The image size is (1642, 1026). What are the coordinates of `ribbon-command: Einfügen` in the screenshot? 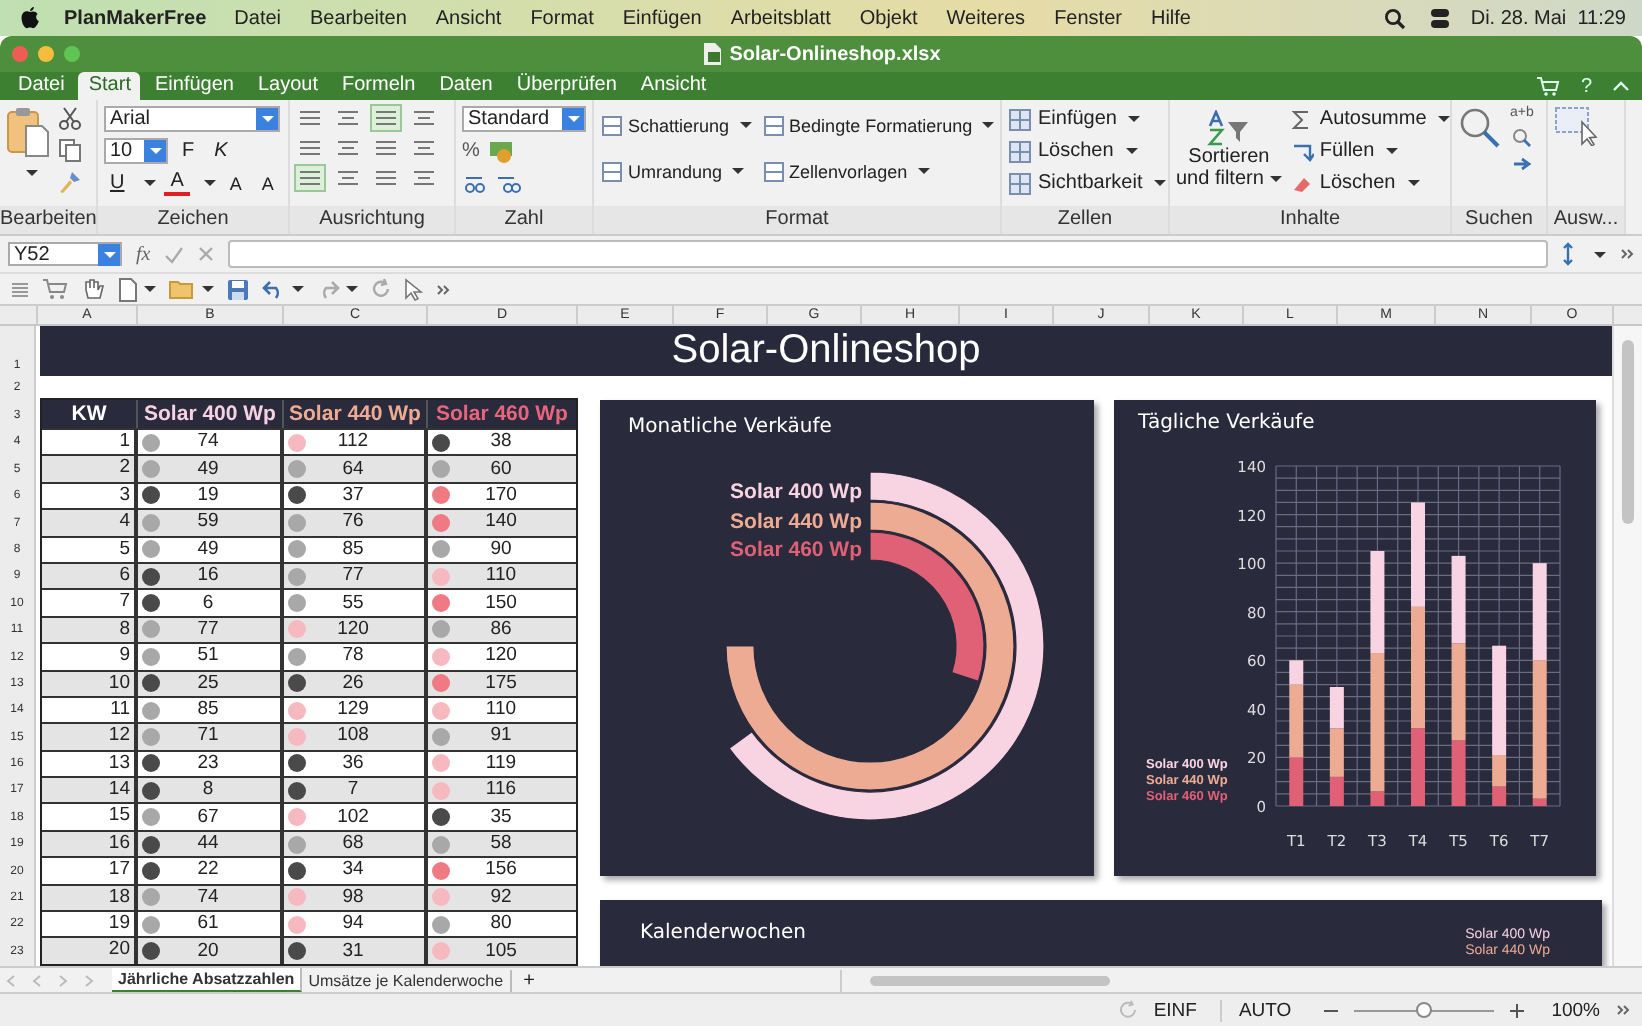 It's located at (1087, 119).